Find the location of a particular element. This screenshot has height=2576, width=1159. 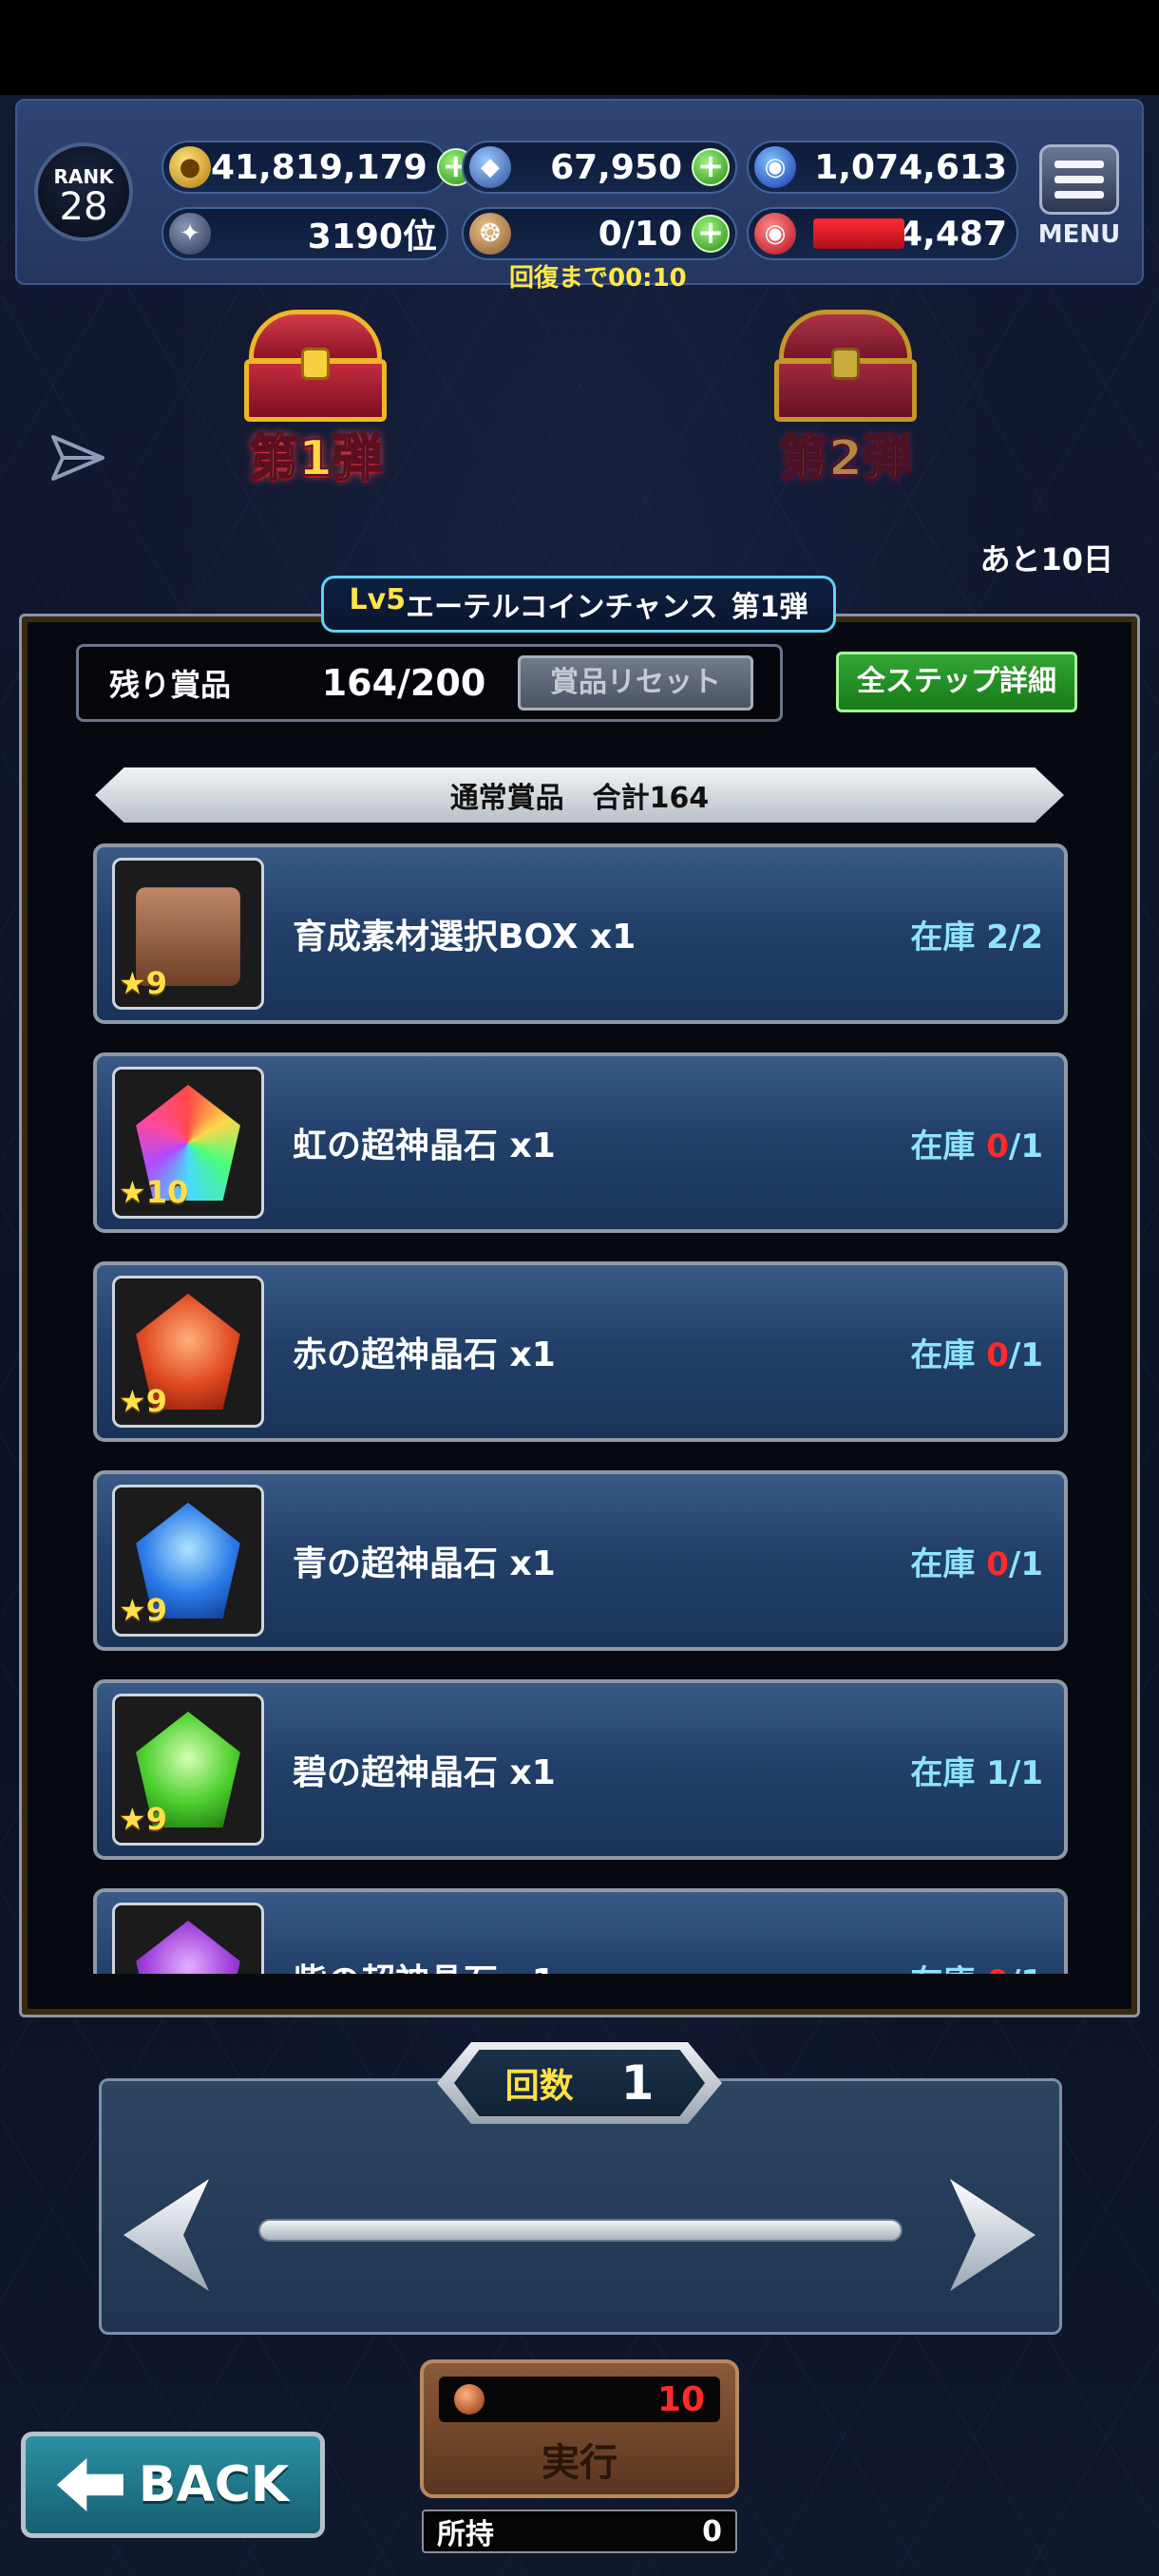

title-part: 第1弾 is located at coordinates (769, 607).